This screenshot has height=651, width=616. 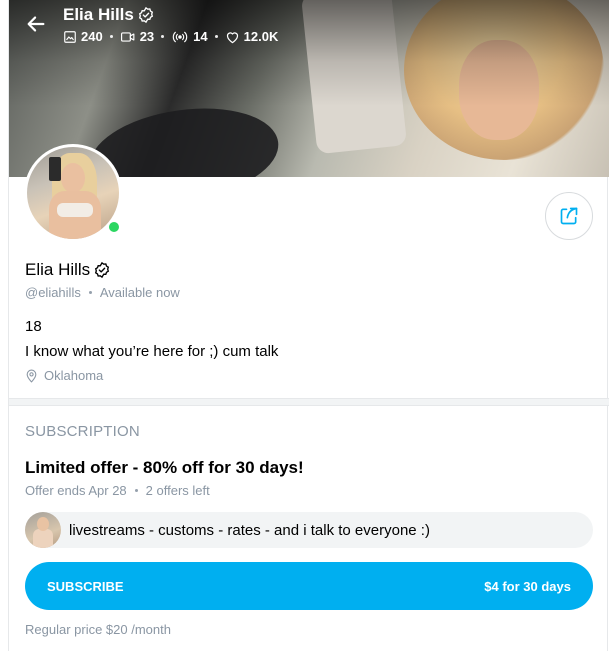 I want to click on stat-videos: 23, so click(x=137, y=36).